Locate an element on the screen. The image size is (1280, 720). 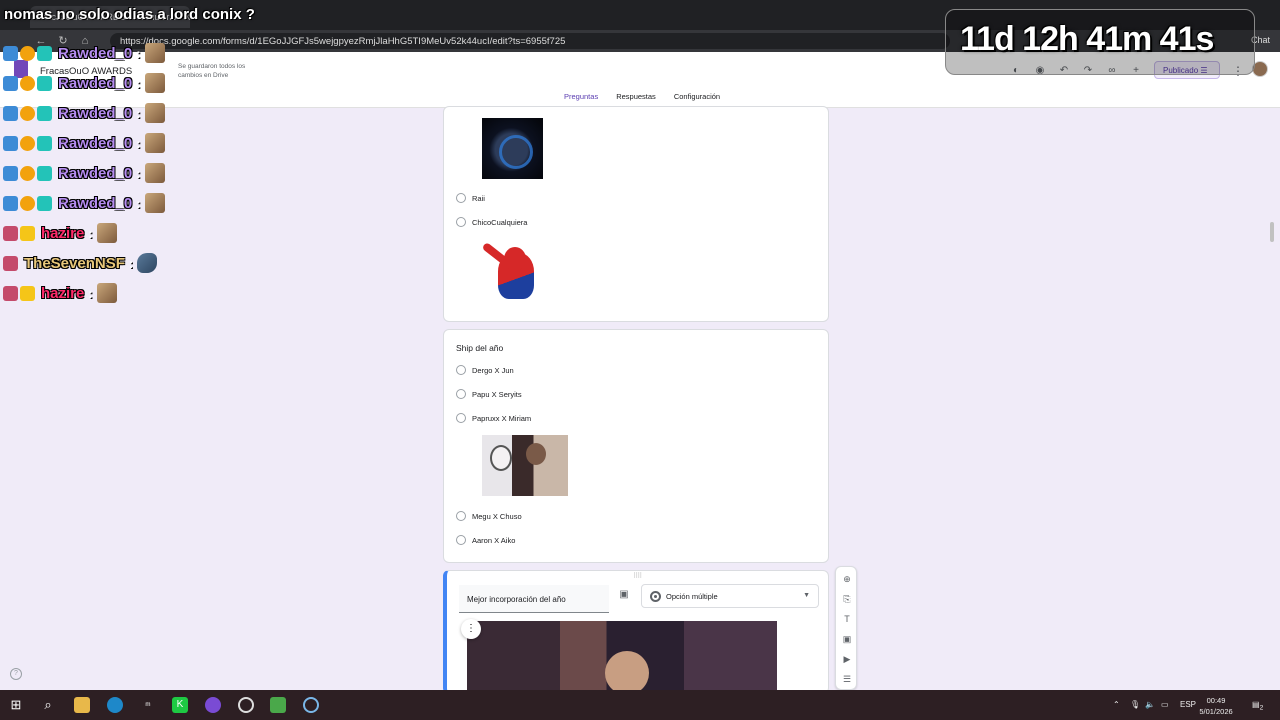
scrollbar is located at coordinates (1272, 232).